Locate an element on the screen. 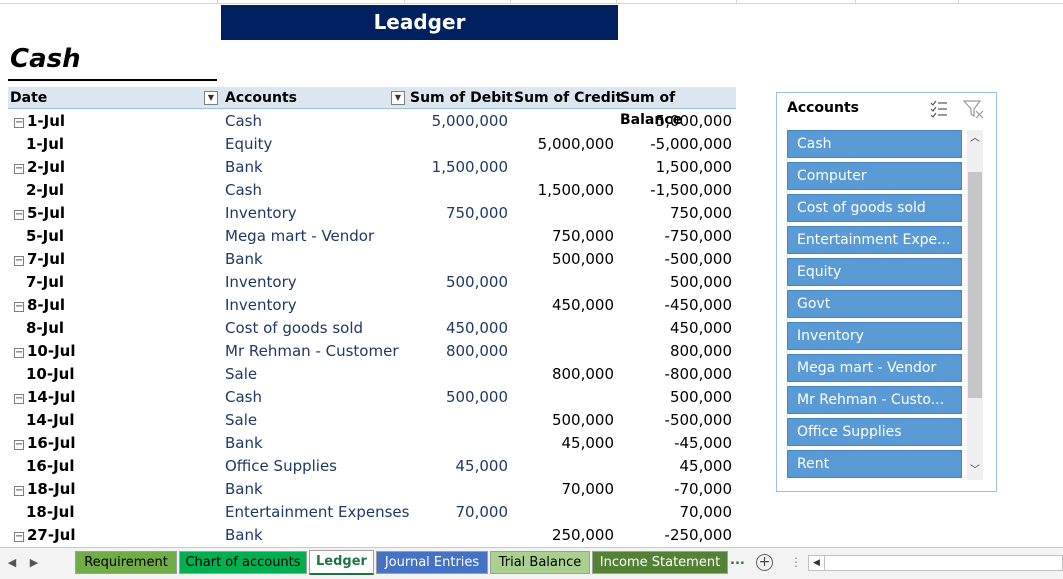  balance-cell: -70,000 is located at coordinates (676, 489).